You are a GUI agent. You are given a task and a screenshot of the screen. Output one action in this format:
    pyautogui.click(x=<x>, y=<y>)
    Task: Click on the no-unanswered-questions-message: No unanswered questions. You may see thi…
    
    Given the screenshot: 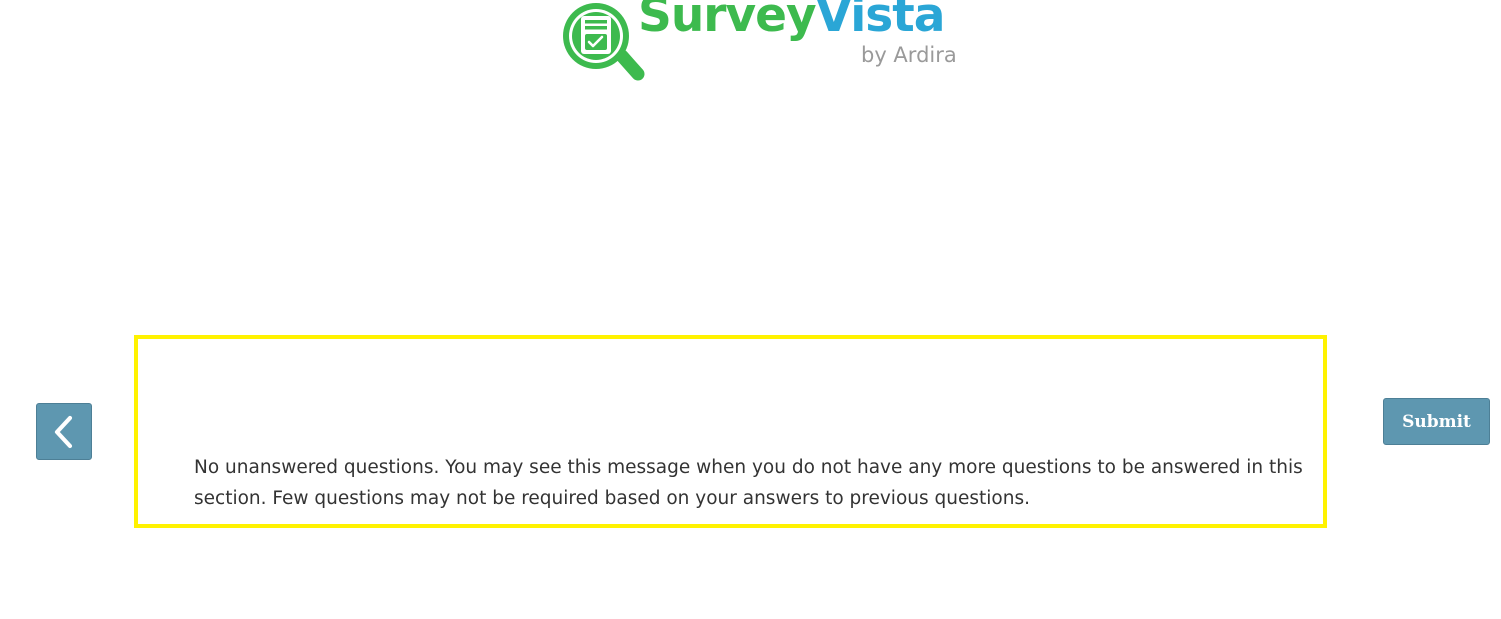 What is the action you would take?
    pyautogui.click(x=748, y=483)
    